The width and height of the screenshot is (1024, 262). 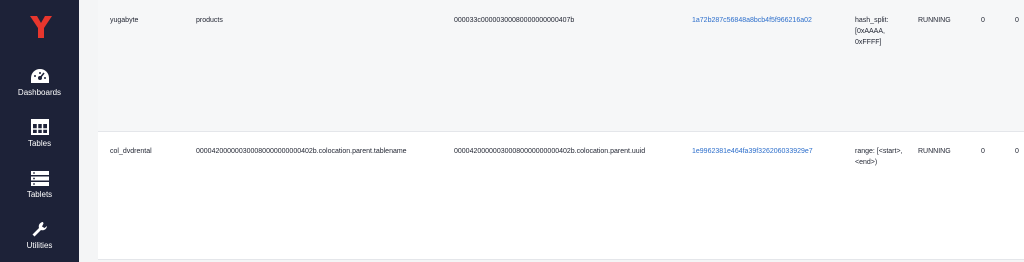 I want to click on table-grid-icon, so click(x=39, y=127).